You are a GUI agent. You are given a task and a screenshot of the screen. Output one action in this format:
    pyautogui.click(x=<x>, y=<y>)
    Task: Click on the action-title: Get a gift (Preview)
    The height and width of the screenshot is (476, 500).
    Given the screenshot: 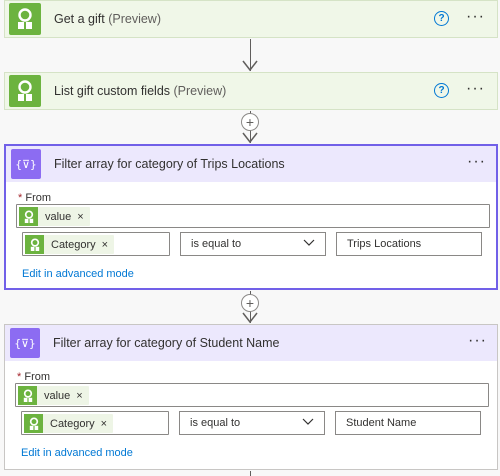 What is the action you would take?
    pyautogui.click(x=108, y=19)
    